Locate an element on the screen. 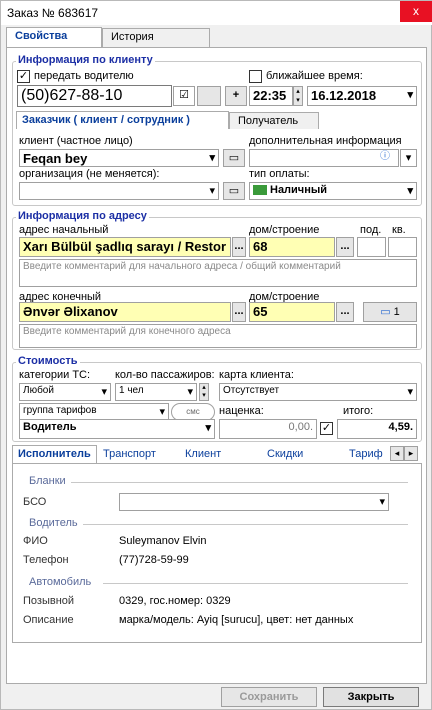 The height and width of the screenshot is (710, 432). tabs-scroll-right: ▸ is located at coordinates (411, 453).